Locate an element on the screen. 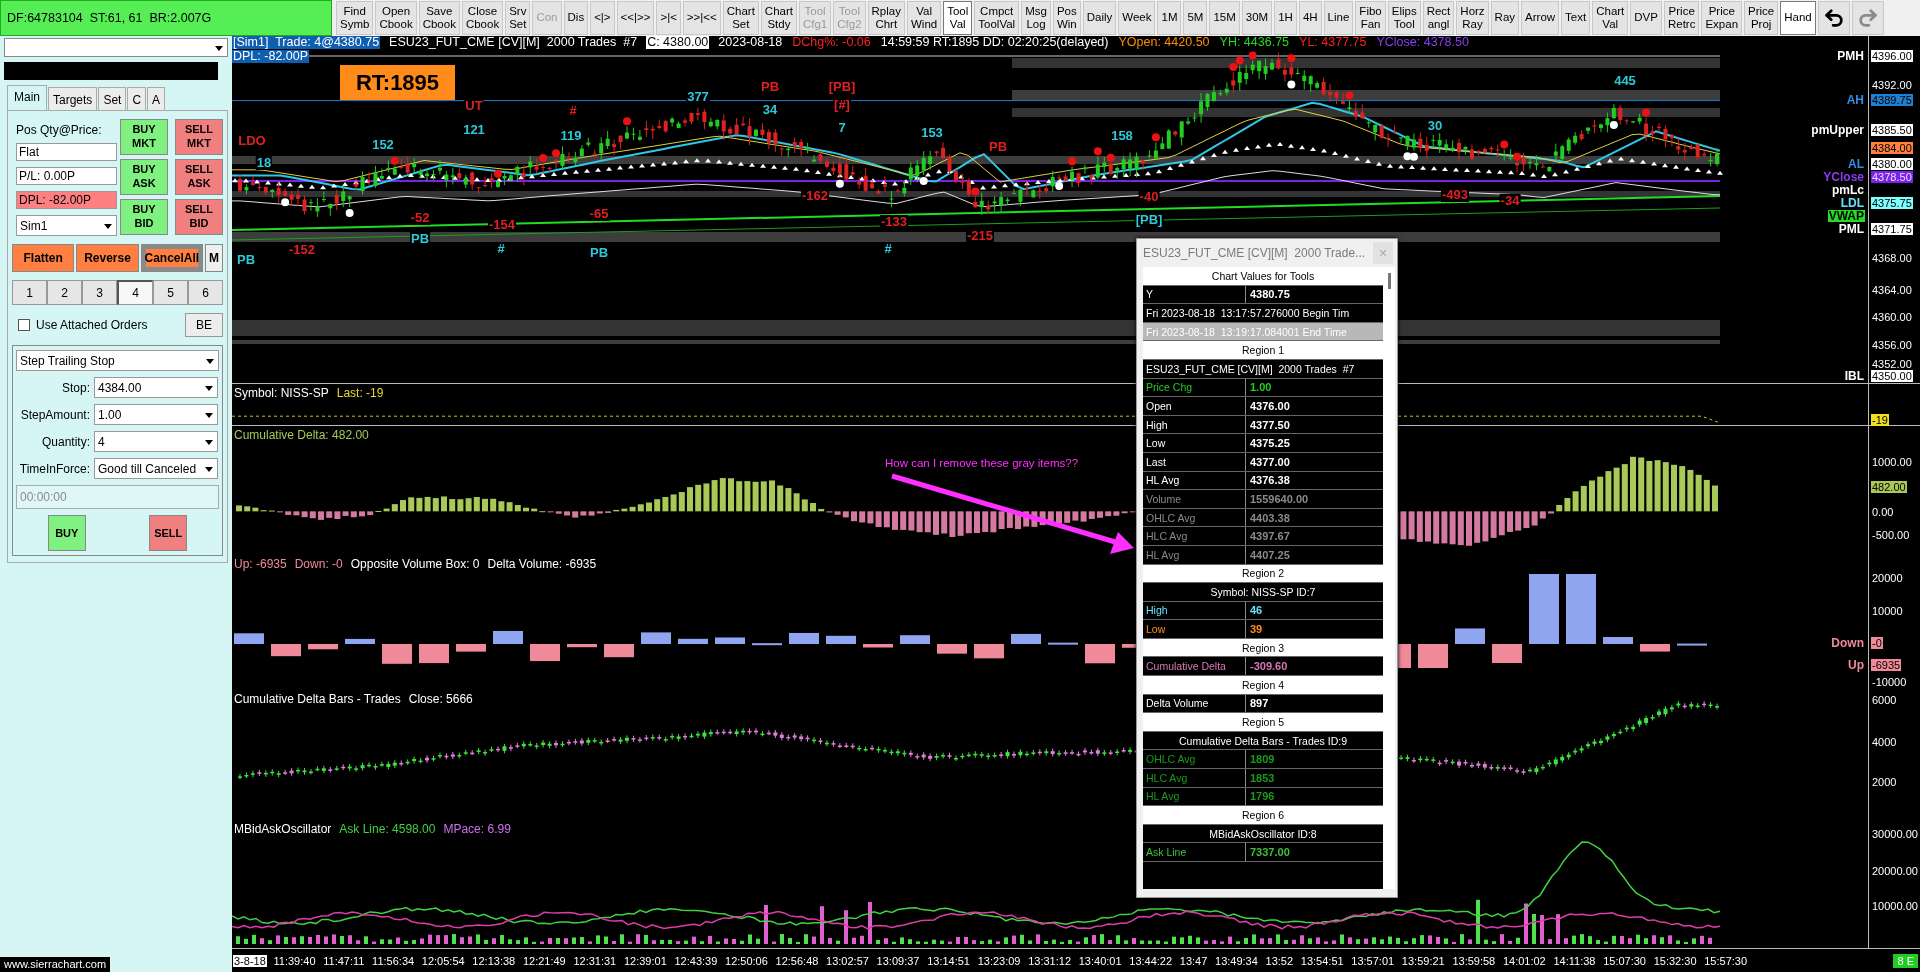 The height and width of the screenshot is (972, 1920). action-button: CancelAll is located at coordinates (171, 258).